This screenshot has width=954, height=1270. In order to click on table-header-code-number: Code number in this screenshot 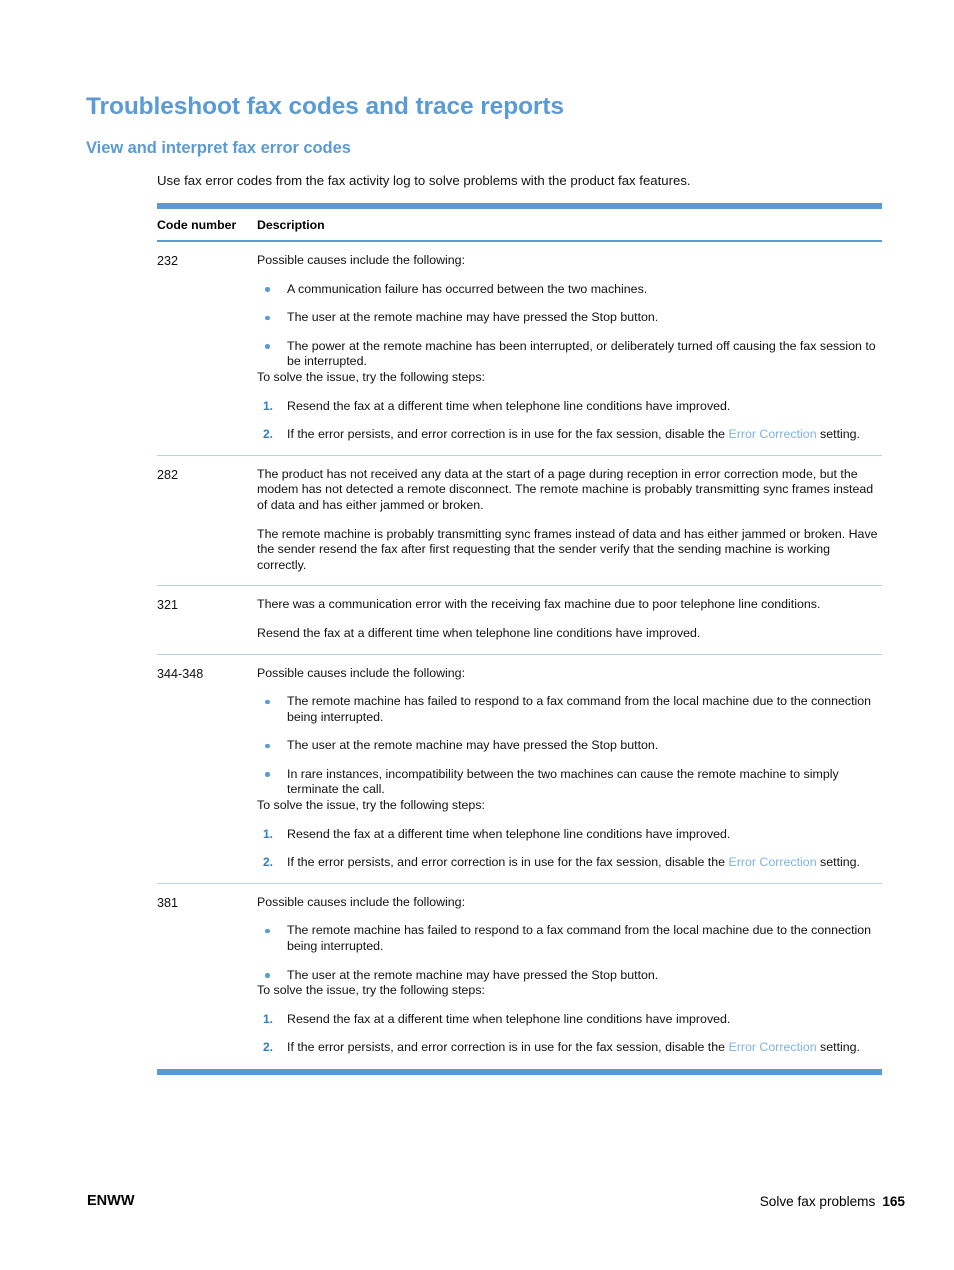, I will do `click(197, 225)`.